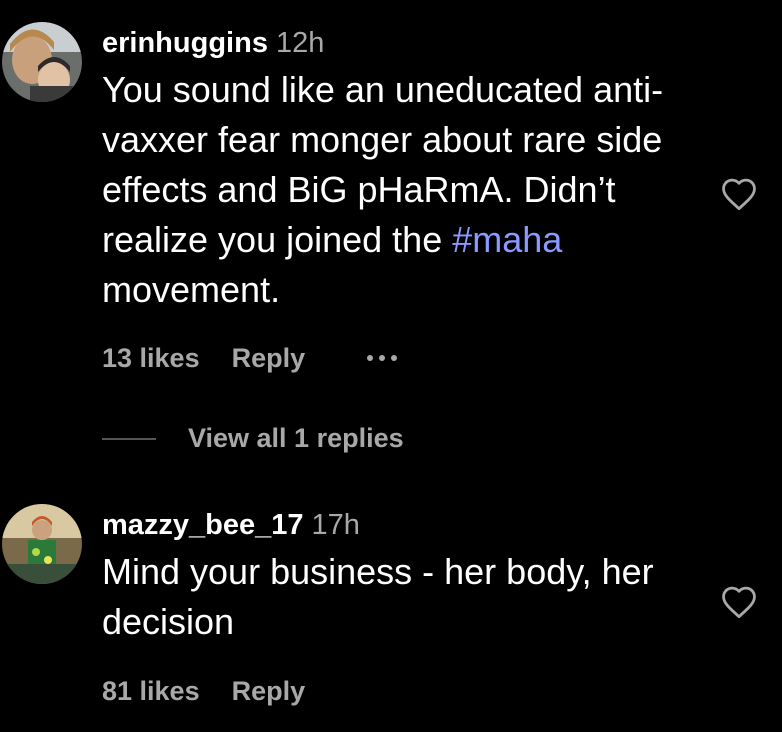 This screenshot has height=732, width=782. Describe the element at coordinates (203, 525) in the screenshot. I see `username: mazzy_bee_17` at that location.